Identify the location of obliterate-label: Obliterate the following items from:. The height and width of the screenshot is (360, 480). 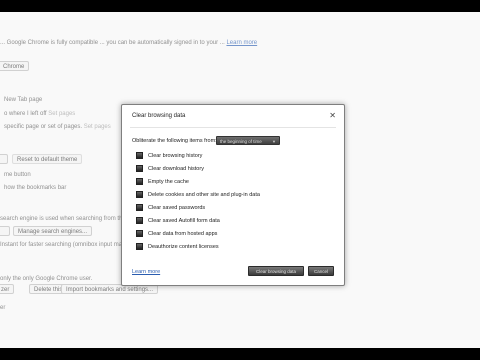
(174, 141).